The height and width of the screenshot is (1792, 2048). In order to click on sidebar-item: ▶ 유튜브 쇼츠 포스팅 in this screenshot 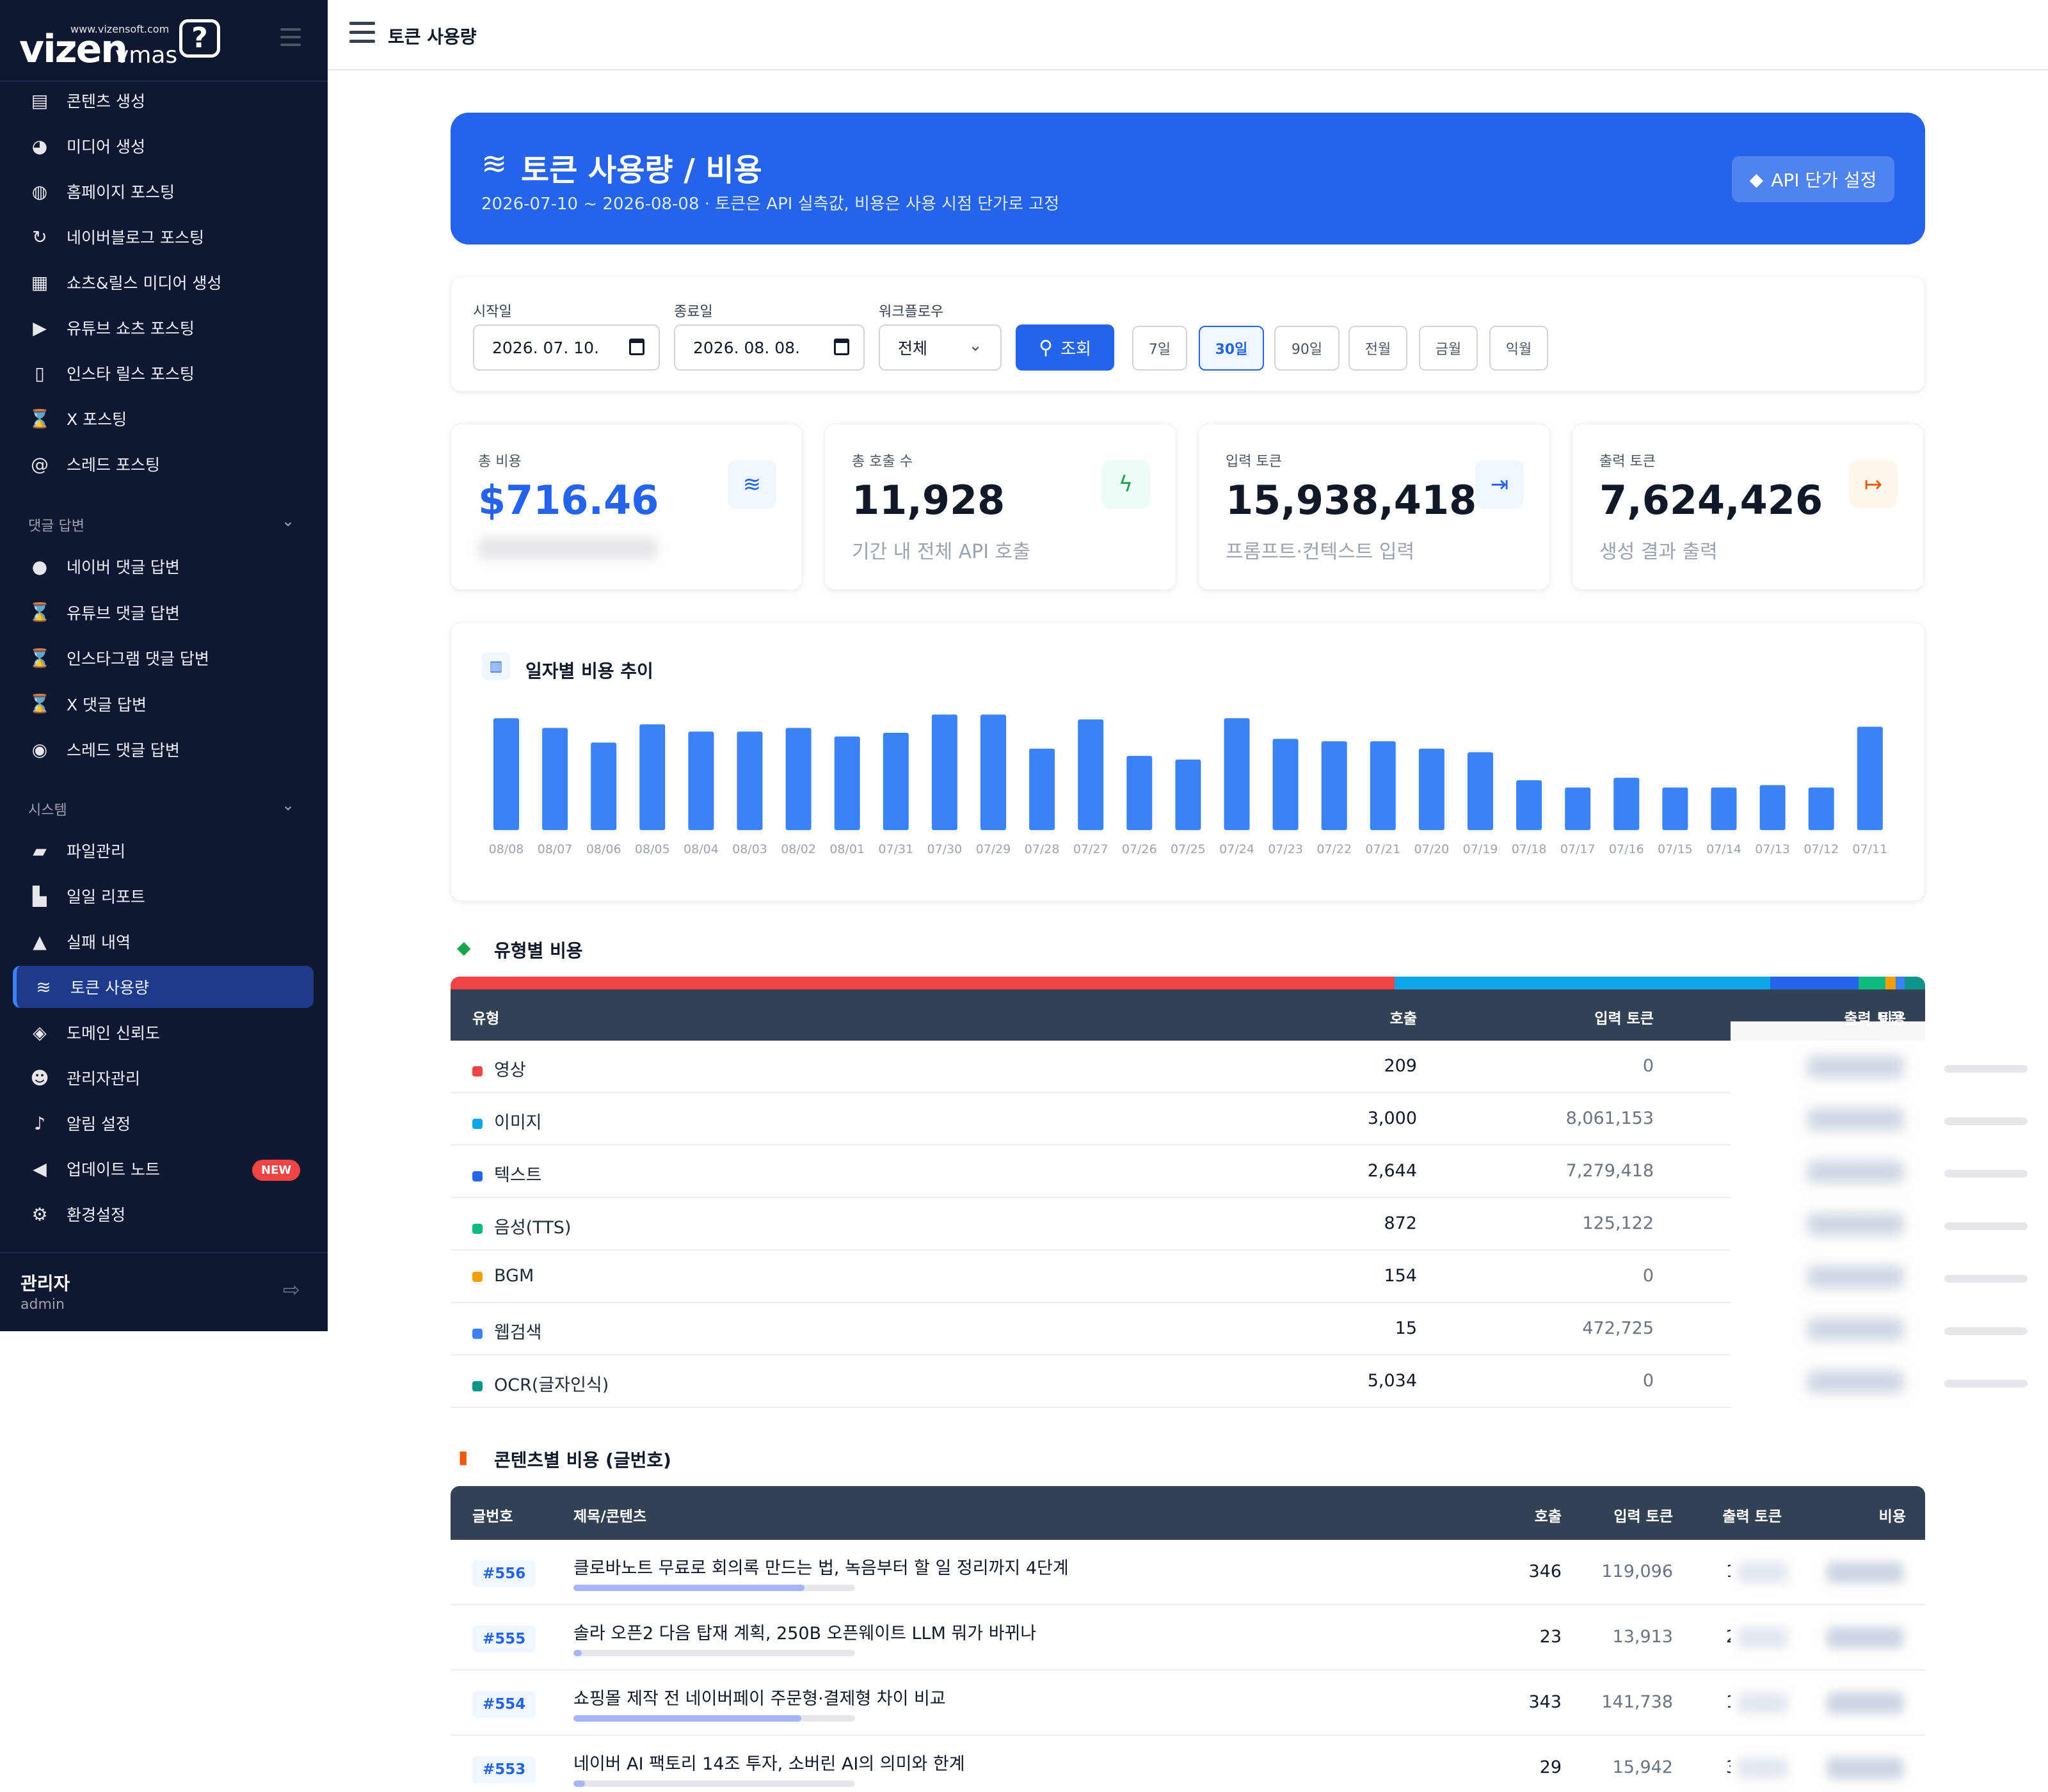, I will do `click(163, 328)`.